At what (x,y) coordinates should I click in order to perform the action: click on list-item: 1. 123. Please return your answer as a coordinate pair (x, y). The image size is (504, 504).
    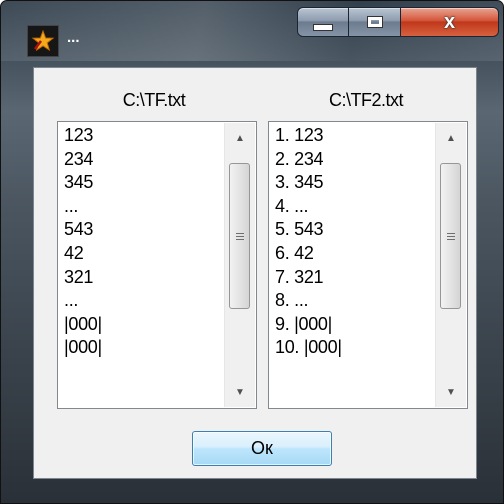
    Looking at the image, I should click on (355, 136).